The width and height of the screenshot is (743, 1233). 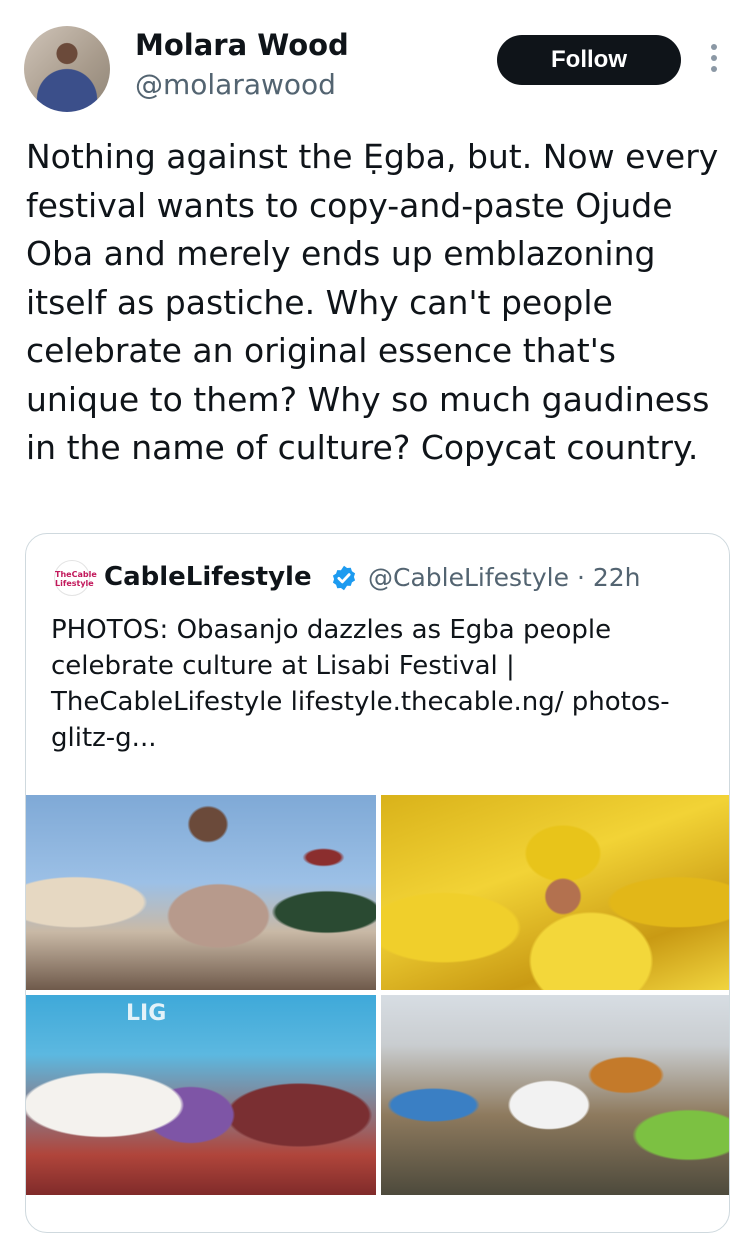 What do you see at coordinates (201, 892) in the screenshot?
I see `photo-obasanjo` at bounding box center [201, 892].